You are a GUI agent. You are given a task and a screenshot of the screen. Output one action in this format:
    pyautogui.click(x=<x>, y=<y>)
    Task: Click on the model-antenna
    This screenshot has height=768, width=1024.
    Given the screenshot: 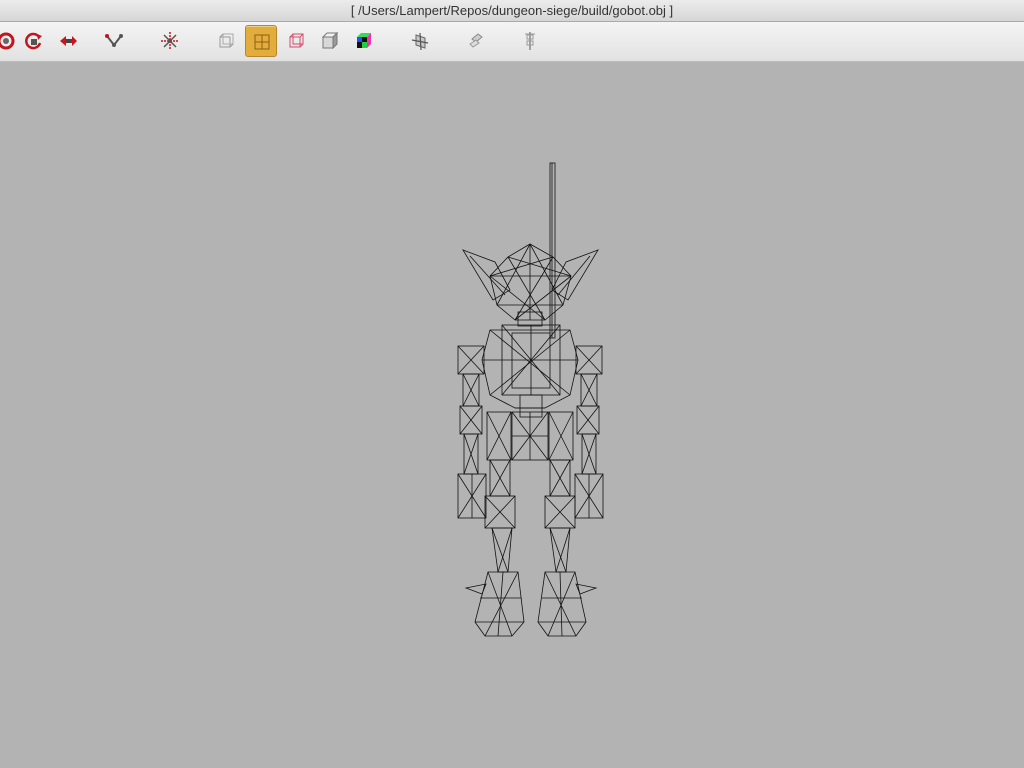 What is the action you would take?
    pyautogui.click(x=552, y=250)
    